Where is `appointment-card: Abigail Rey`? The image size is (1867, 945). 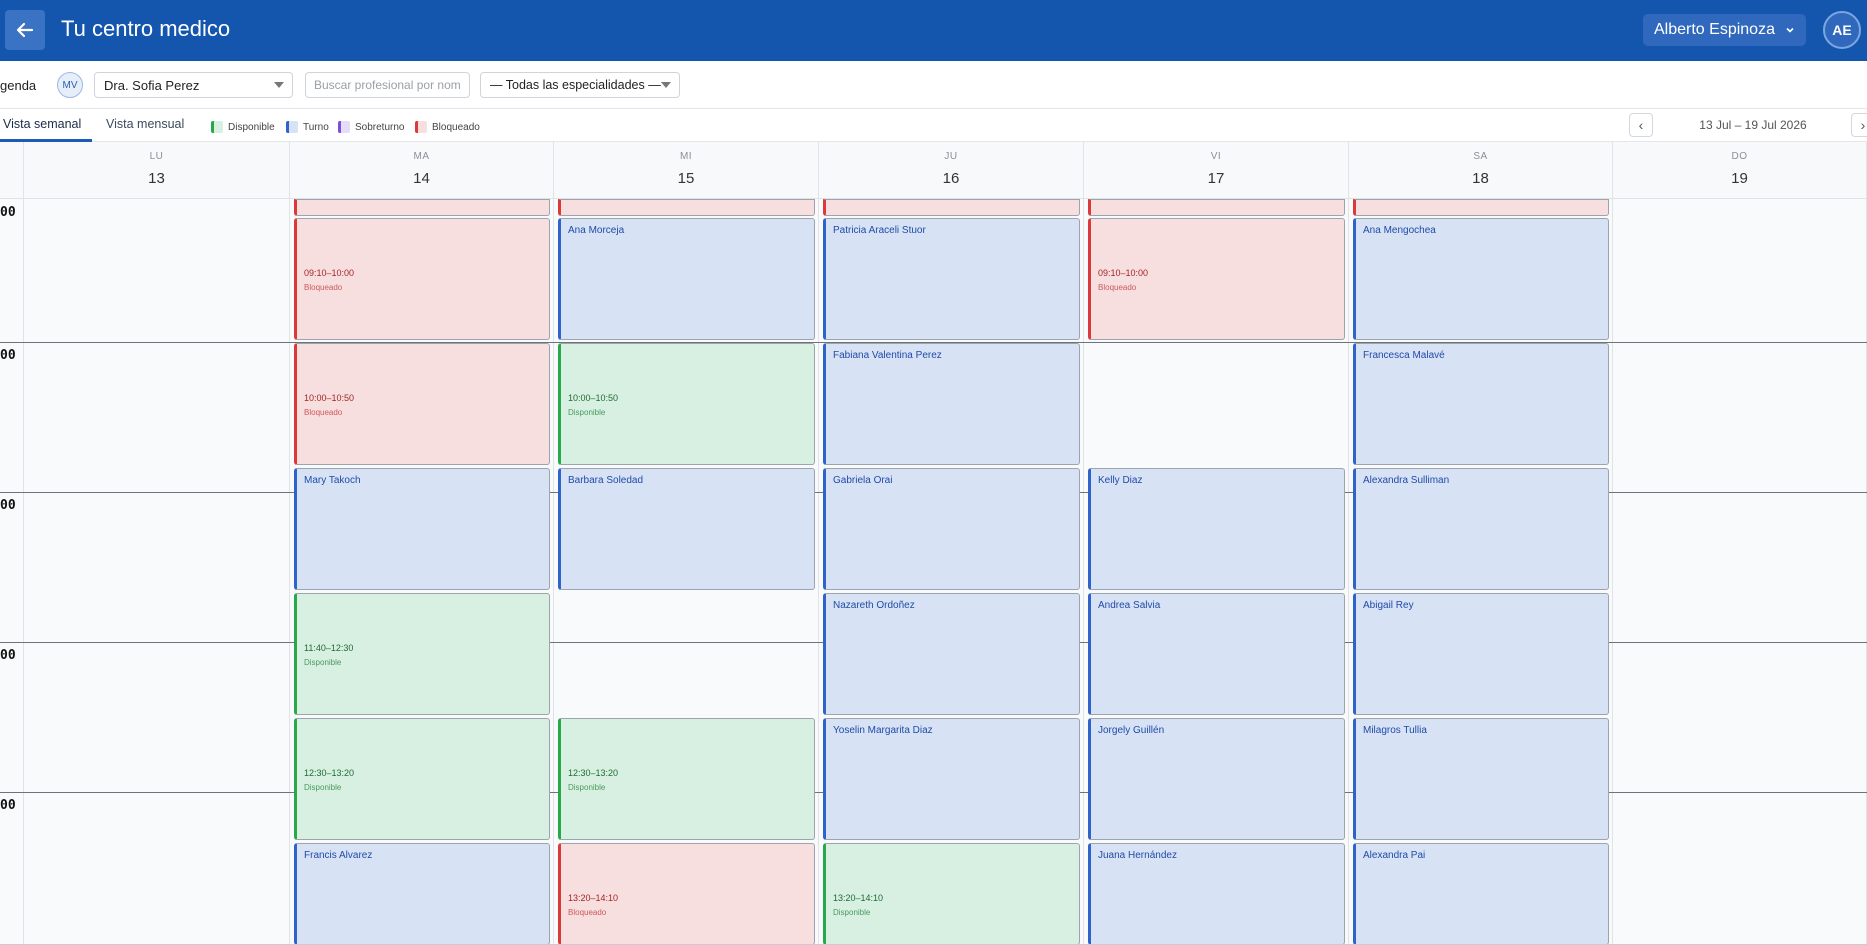 appointment-card: Abigail Rey is located at coordinates (1481, 654).